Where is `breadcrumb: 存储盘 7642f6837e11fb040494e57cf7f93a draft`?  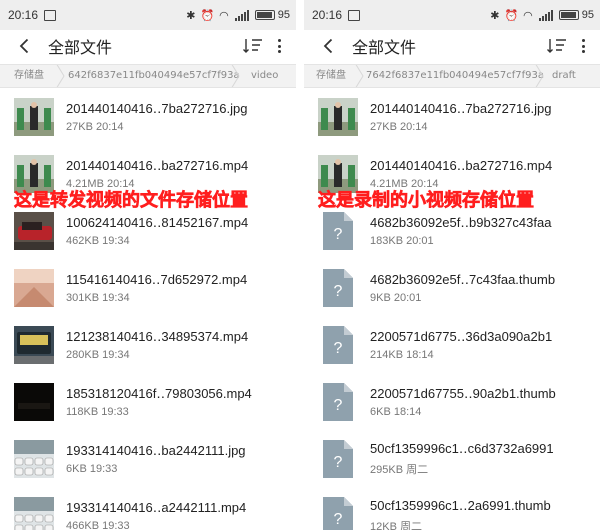
breadcrumb: 存储盘 7642f6837e11fb040494e57cf7f93a draft is located at coordinates (452, 76).